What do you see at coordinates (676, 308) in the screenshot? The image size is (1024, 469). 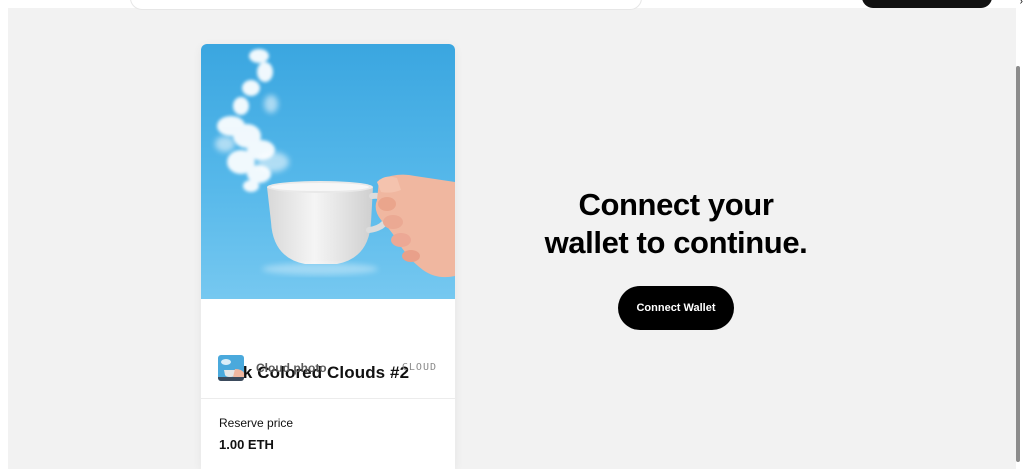 I see `connect-wallet-button: Connect Wallet` at bounding box center [676, 308].